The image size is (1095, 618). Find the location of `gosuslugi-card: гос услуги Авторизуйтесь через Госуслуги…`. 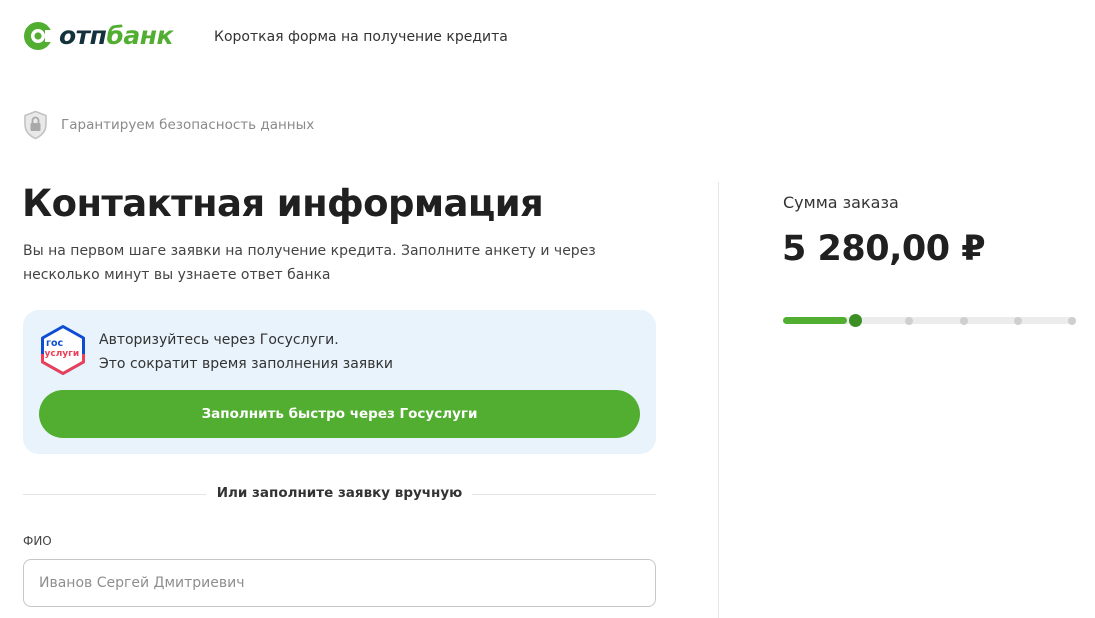

gosuslugi-card: гос услуги Авторизуйтесь через Госуслуги… is located at coordinates (339, 382).